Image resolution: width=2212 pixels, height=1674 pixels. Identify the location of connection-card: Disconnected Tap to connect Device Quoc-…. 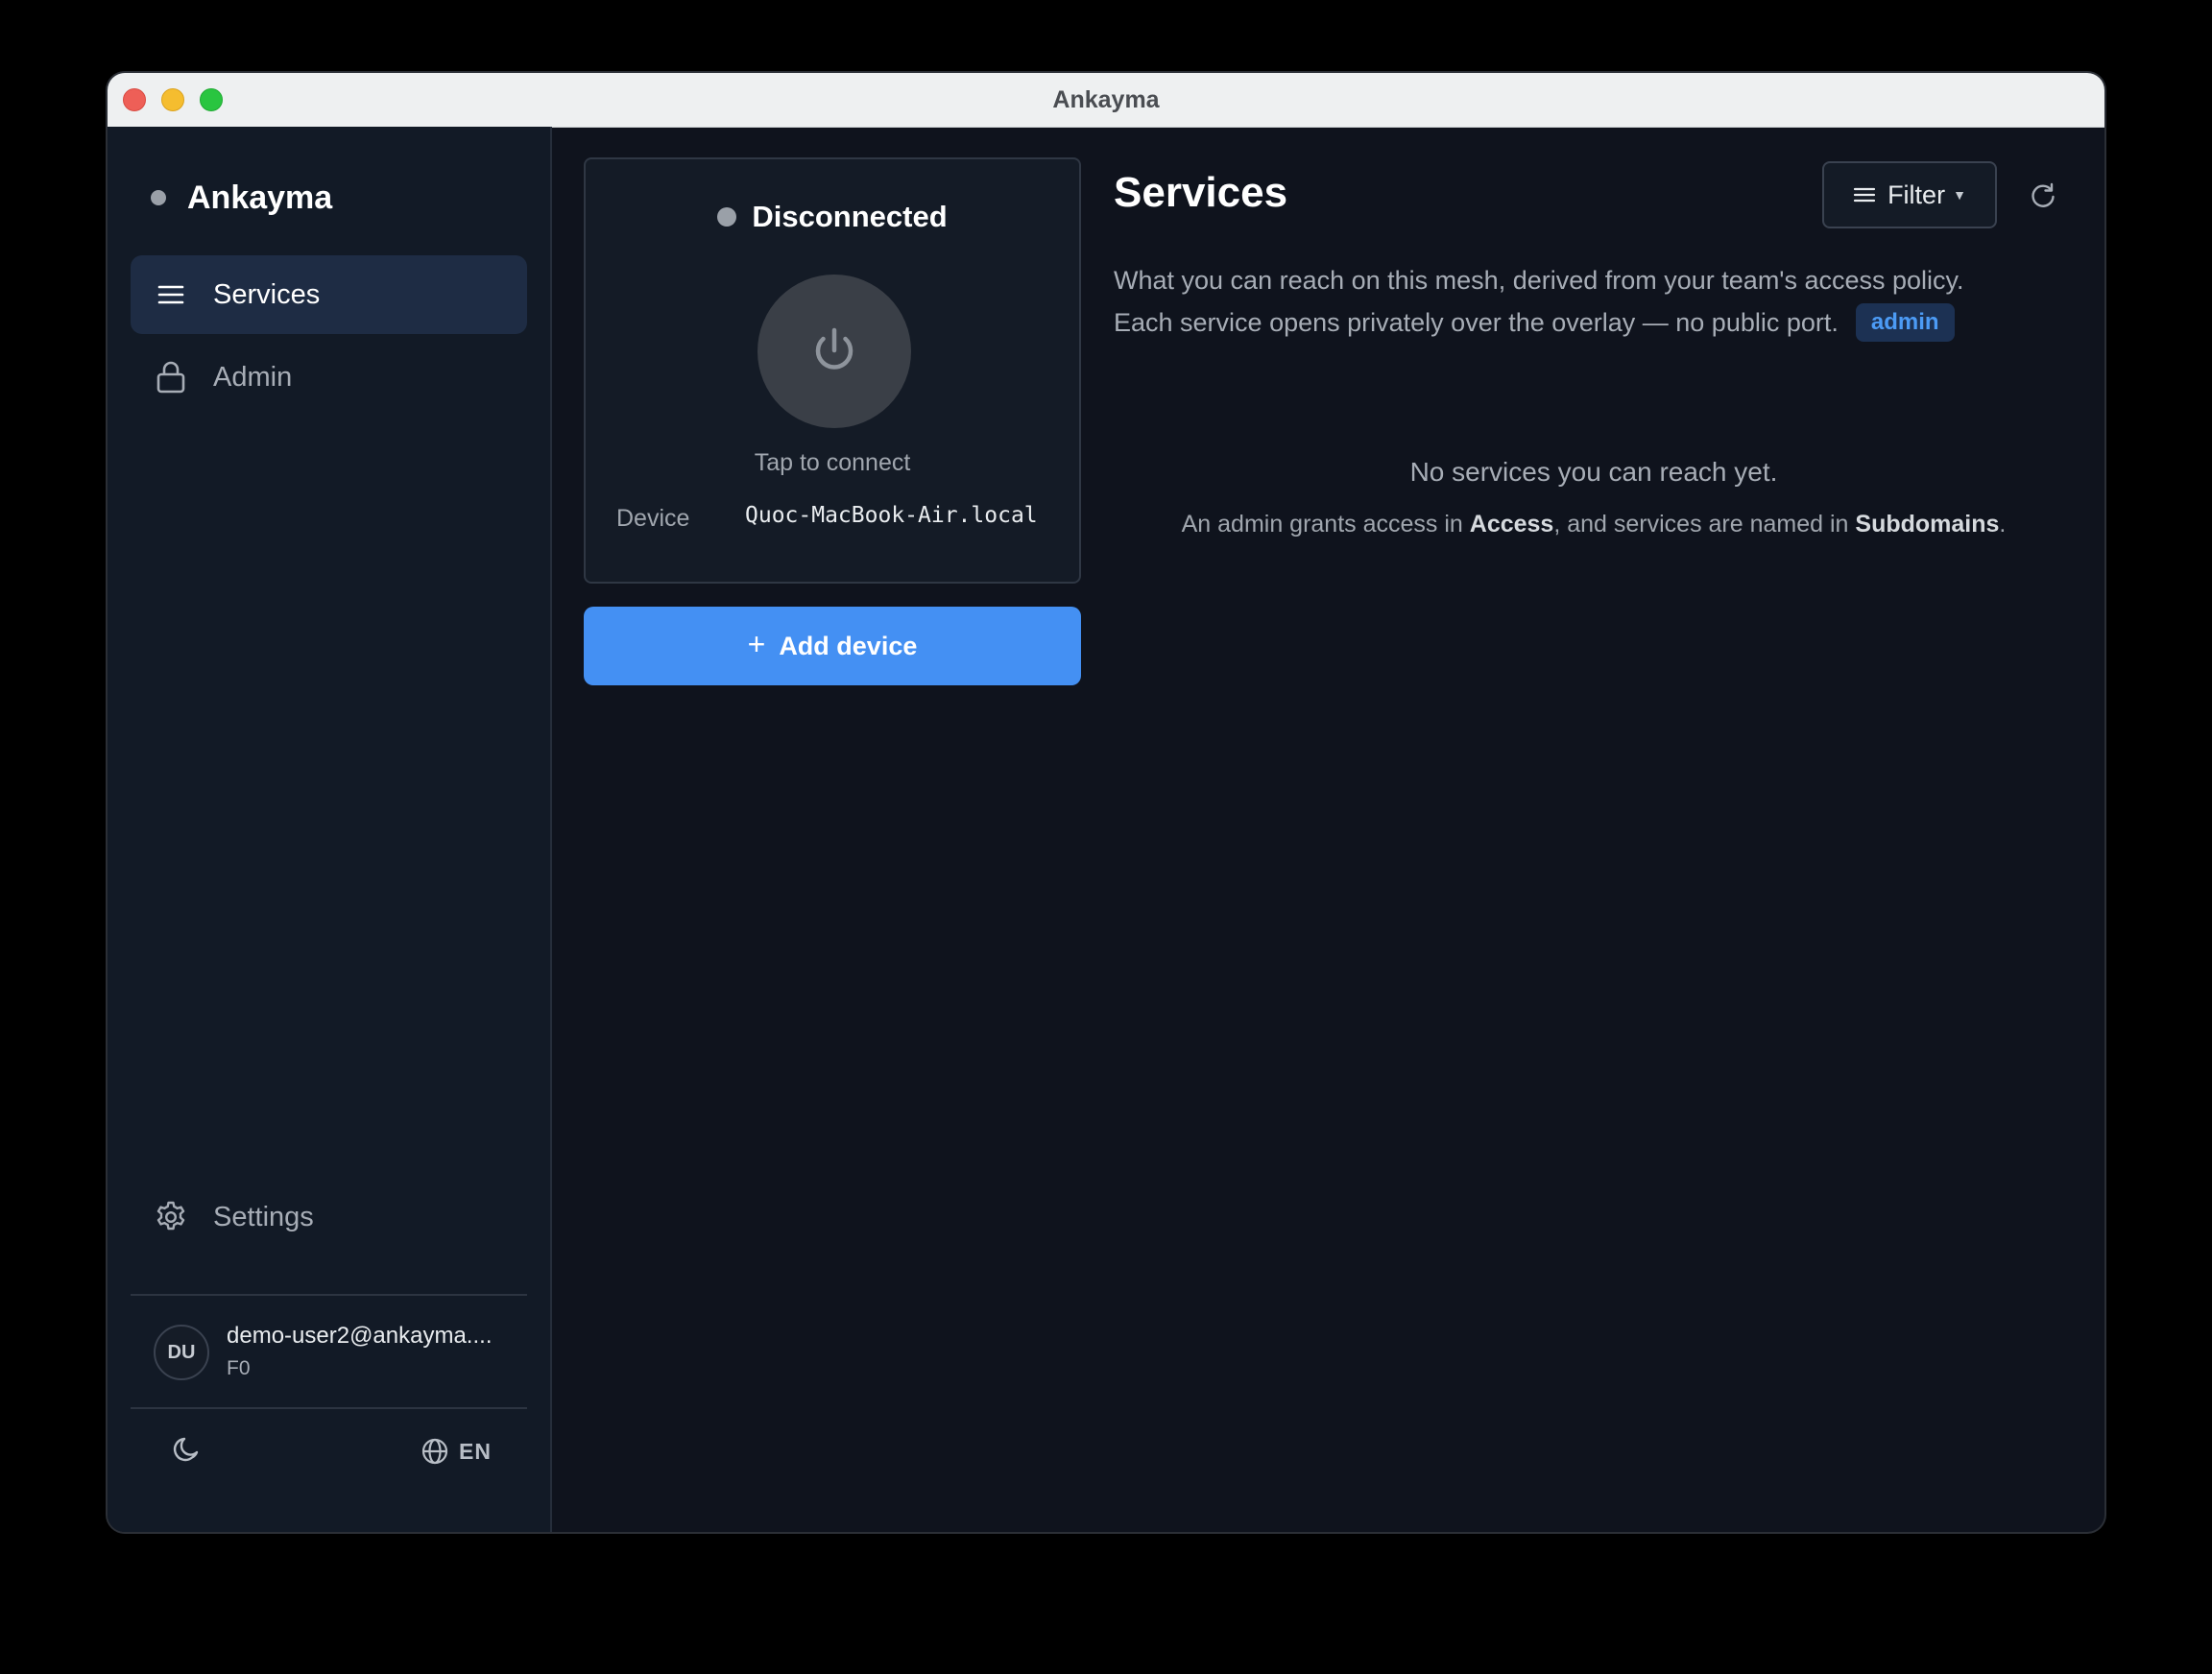
(832, 370).